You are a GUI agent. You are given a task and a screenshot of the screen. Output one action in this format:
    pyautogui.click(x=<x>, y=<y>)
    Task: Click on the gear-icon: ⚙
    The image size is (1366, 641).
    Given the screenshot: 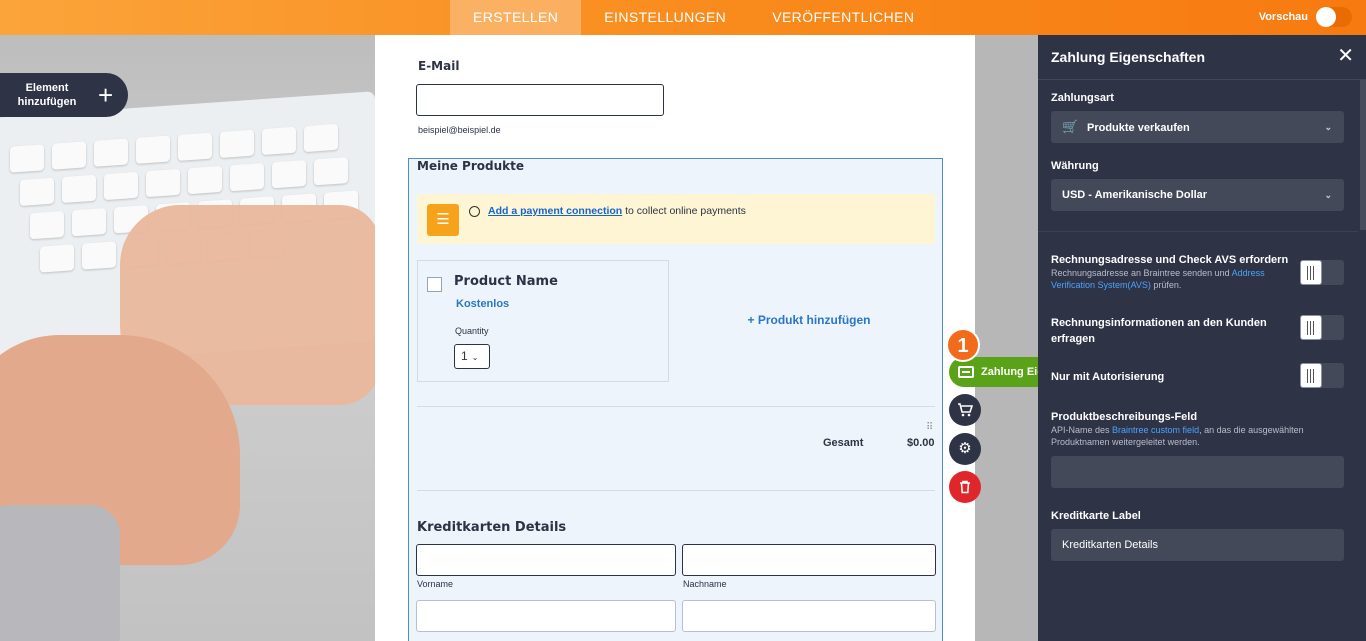 What is the action you would take?
    pyautogui.click(x=965, y=449)
    